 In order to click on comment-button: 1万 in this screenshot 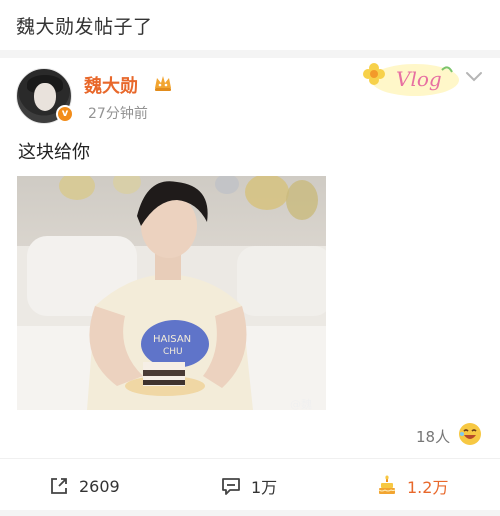, I will do `click(248, 486)`.